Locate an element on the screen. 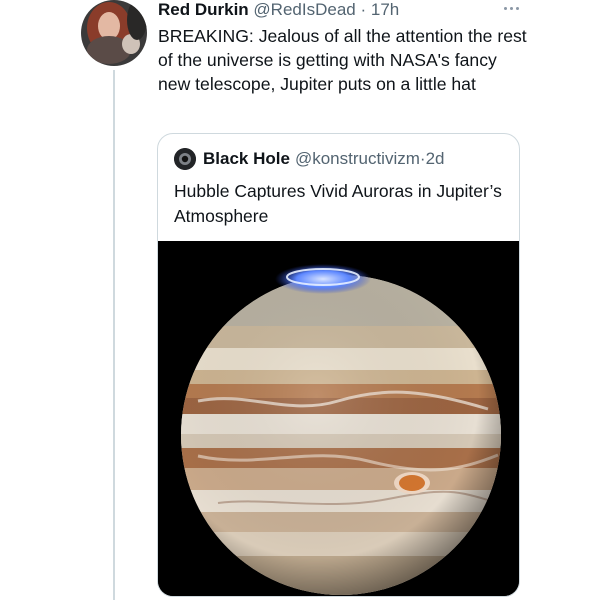 The image size is (600, 600). quoted-tweet-header: Black Hole @konstructivizm · 2d is located at coordinates (309, 159).